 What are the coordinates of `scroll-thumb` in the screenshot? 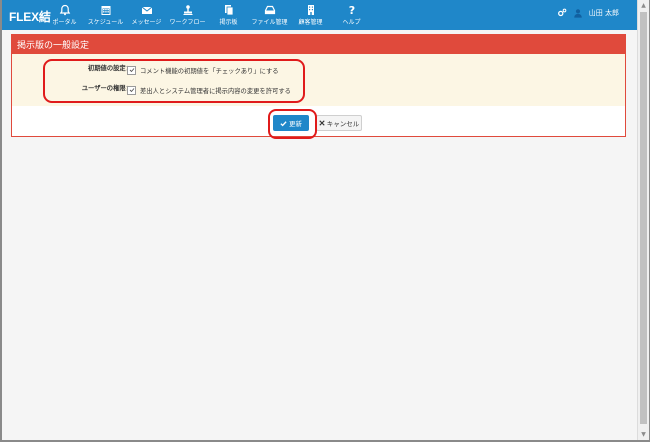 It's located at (643, 218).